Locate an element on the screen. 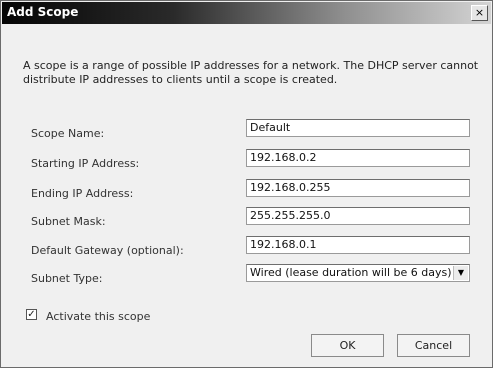 The height and width of the screenshot is (368, 493). close-button: × is located at coordinates (479, 13).